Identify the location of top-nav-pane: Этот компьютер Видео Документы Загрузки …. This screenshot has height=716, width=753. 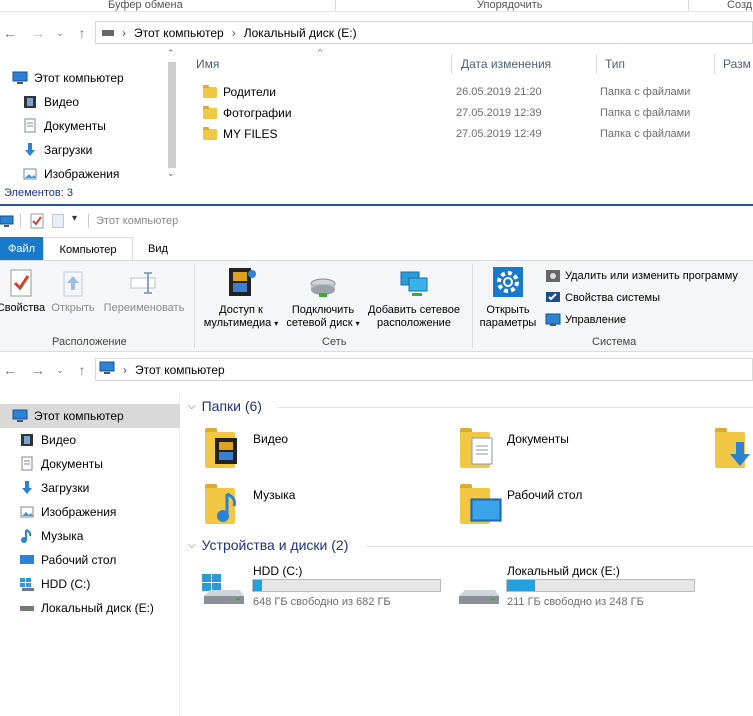
(90, 123).